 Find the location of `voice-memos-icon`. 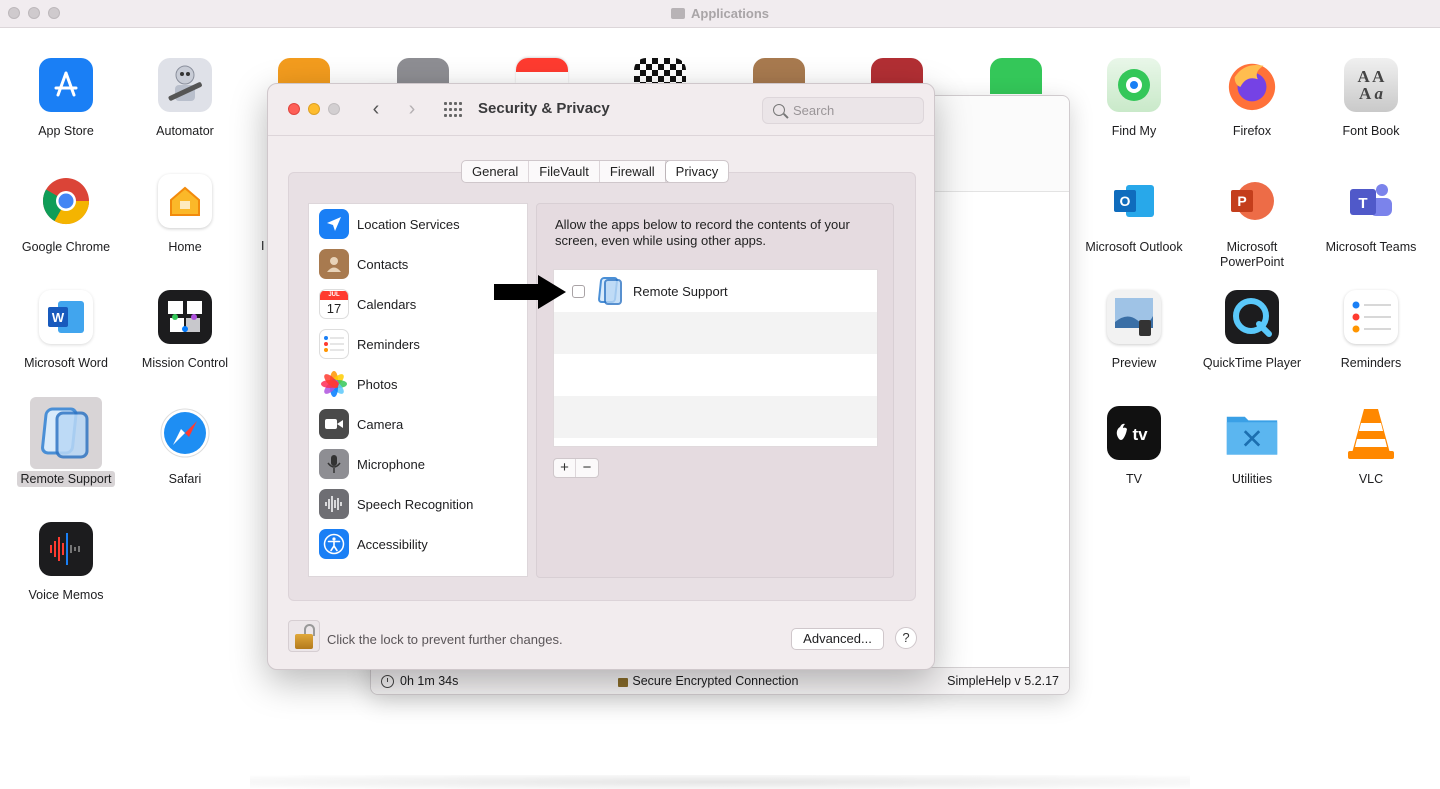

voice-memos-icon is located at coordinates (66, 549).